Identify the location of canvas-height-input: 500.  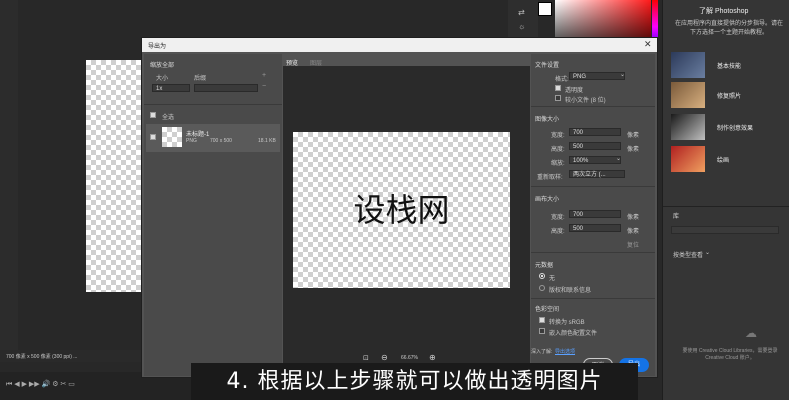
(595, 228).